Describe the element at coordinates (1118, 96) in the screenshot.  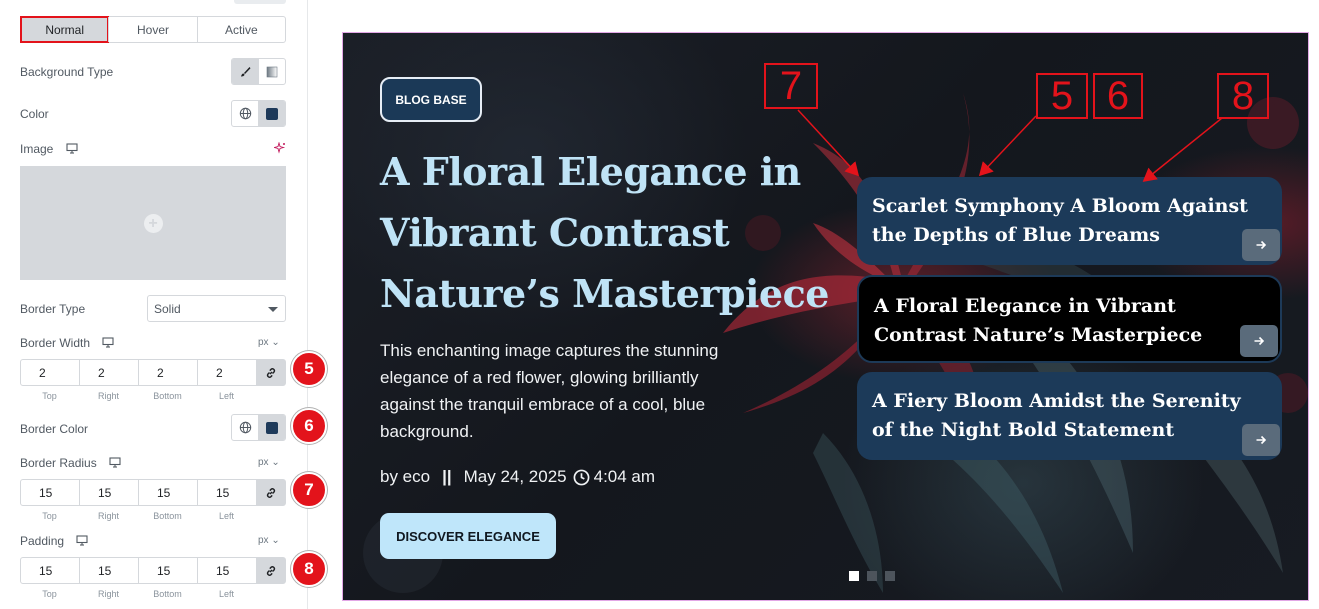
I see `annotation-box-6: 6` at that location.